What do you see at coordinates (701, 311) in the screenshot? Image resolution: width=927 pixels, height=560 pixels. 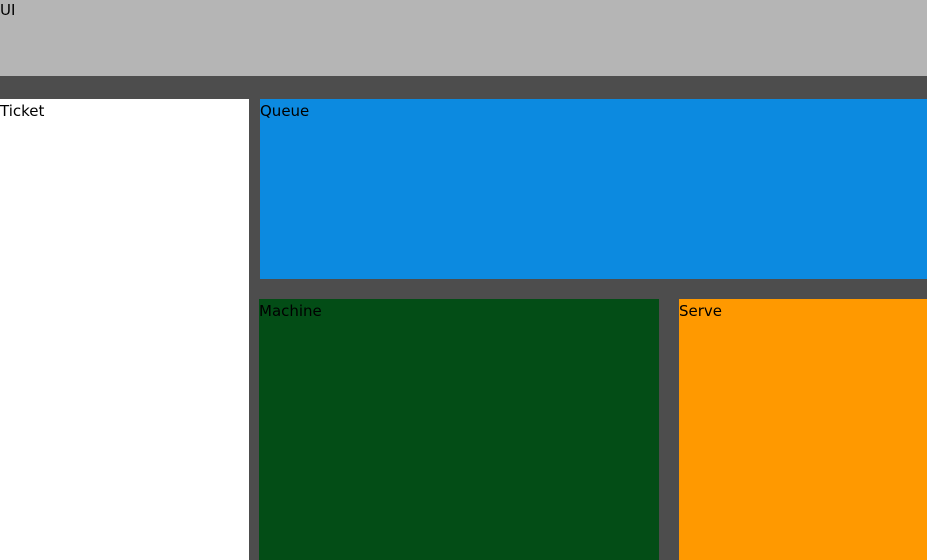 I see `serve-panel-label: Serve` at bounding box center [701, 311].